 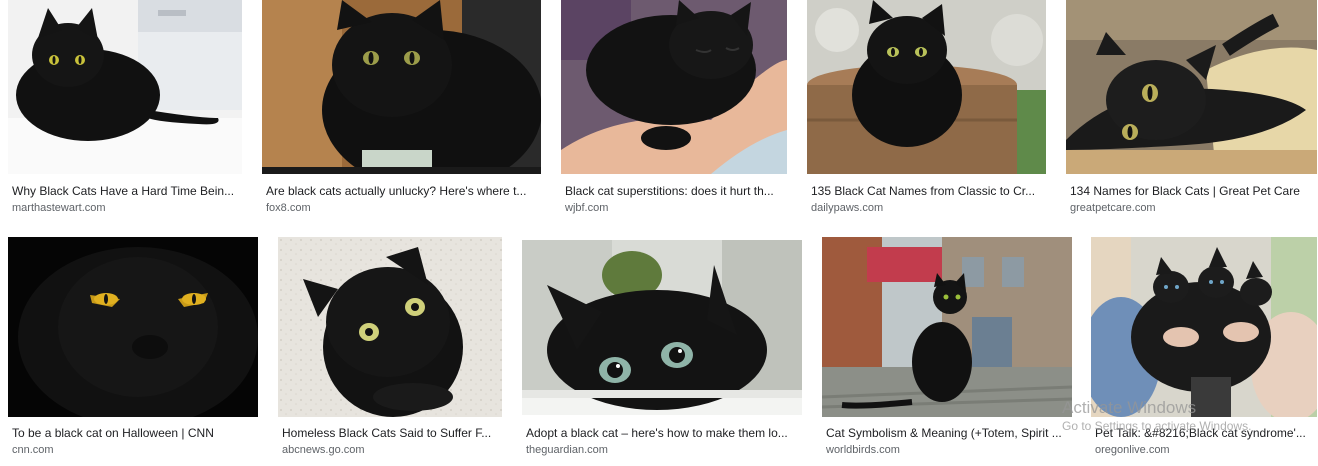 I want to click on result-source: theguardian.com, so click(x=663, y=450).